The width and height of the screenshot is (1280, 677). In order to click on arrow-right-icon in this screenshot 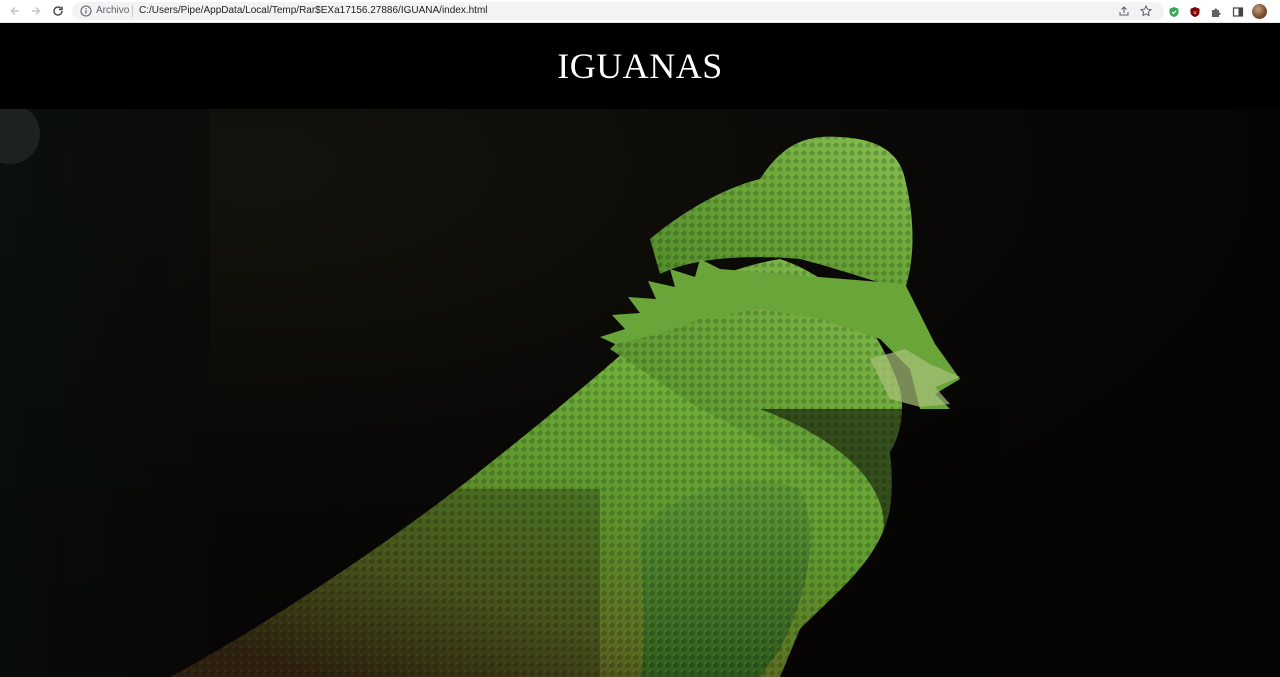, I will do `click(36, 11)`.